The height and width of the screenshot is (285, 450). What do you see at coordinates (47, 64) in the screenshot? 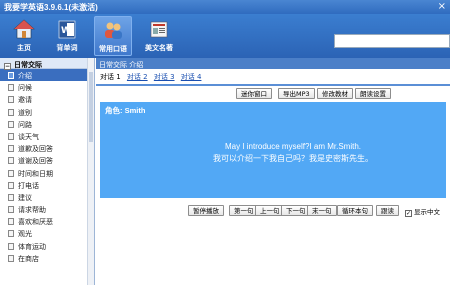
I see `sidebar-group-header: − 日常交际` at bounding box center [47, 64].